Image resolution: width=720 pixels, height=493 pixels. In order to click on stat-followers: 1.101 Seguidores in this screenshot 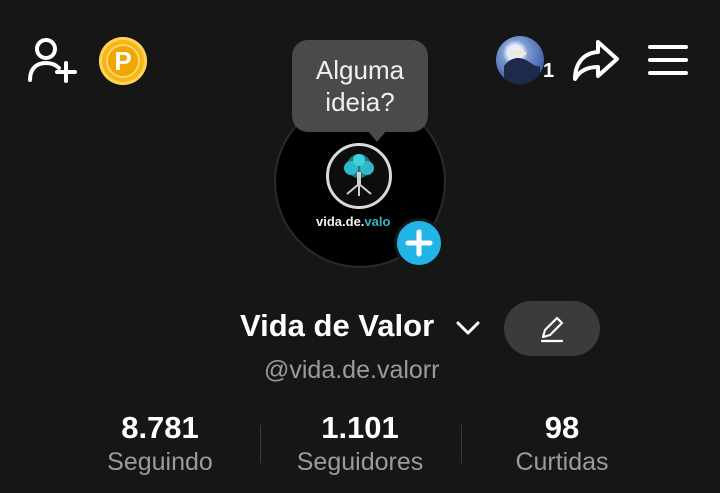, I will do `click(360, 444)`.